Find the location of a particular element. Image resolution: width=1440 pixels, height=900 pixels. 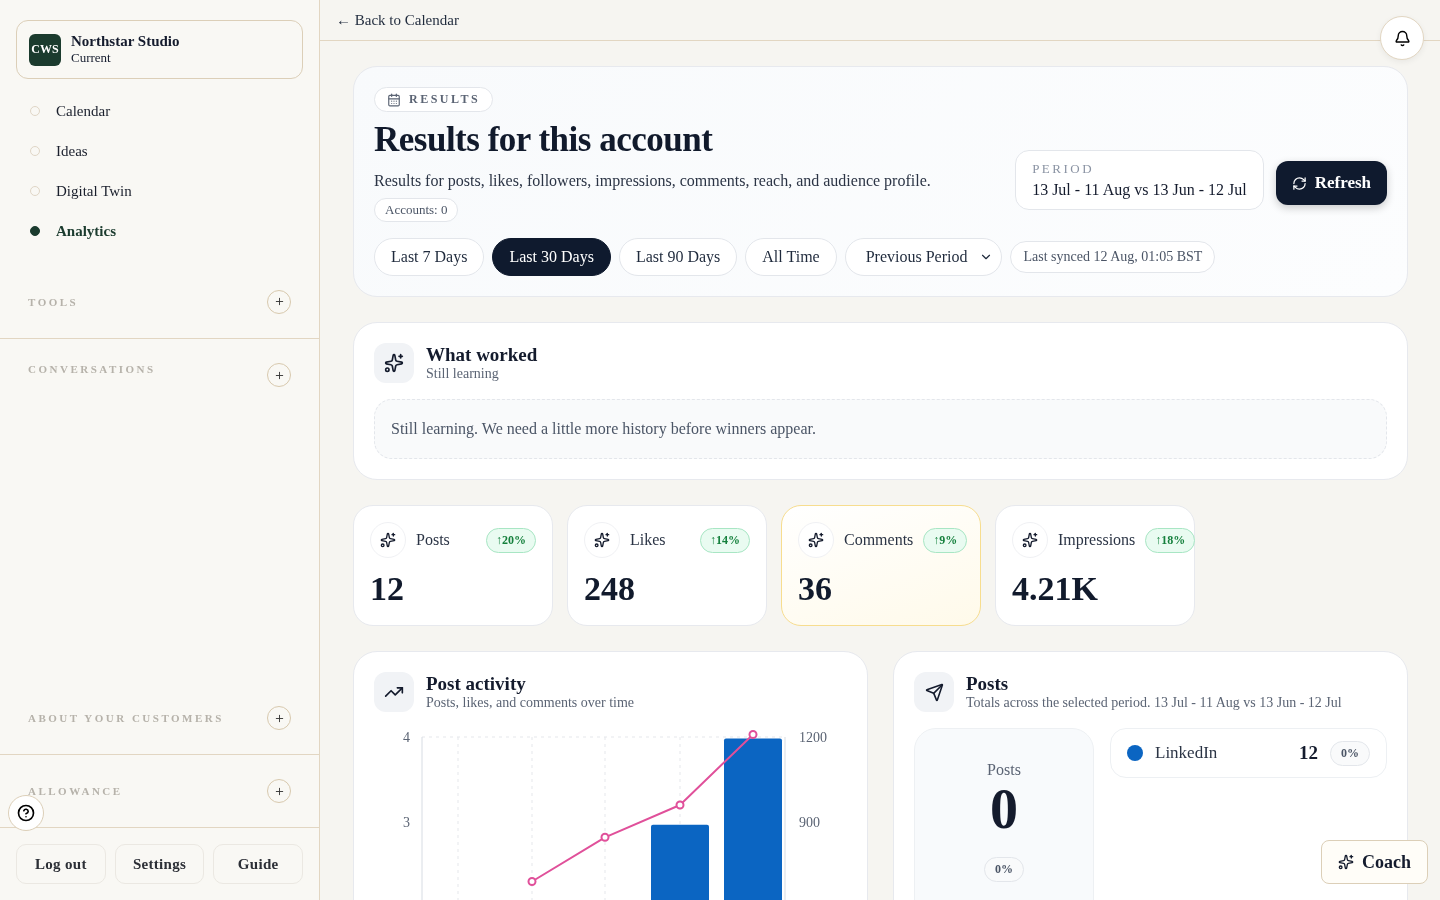

section-title: TOOLS is located at coordinates (53, 301).